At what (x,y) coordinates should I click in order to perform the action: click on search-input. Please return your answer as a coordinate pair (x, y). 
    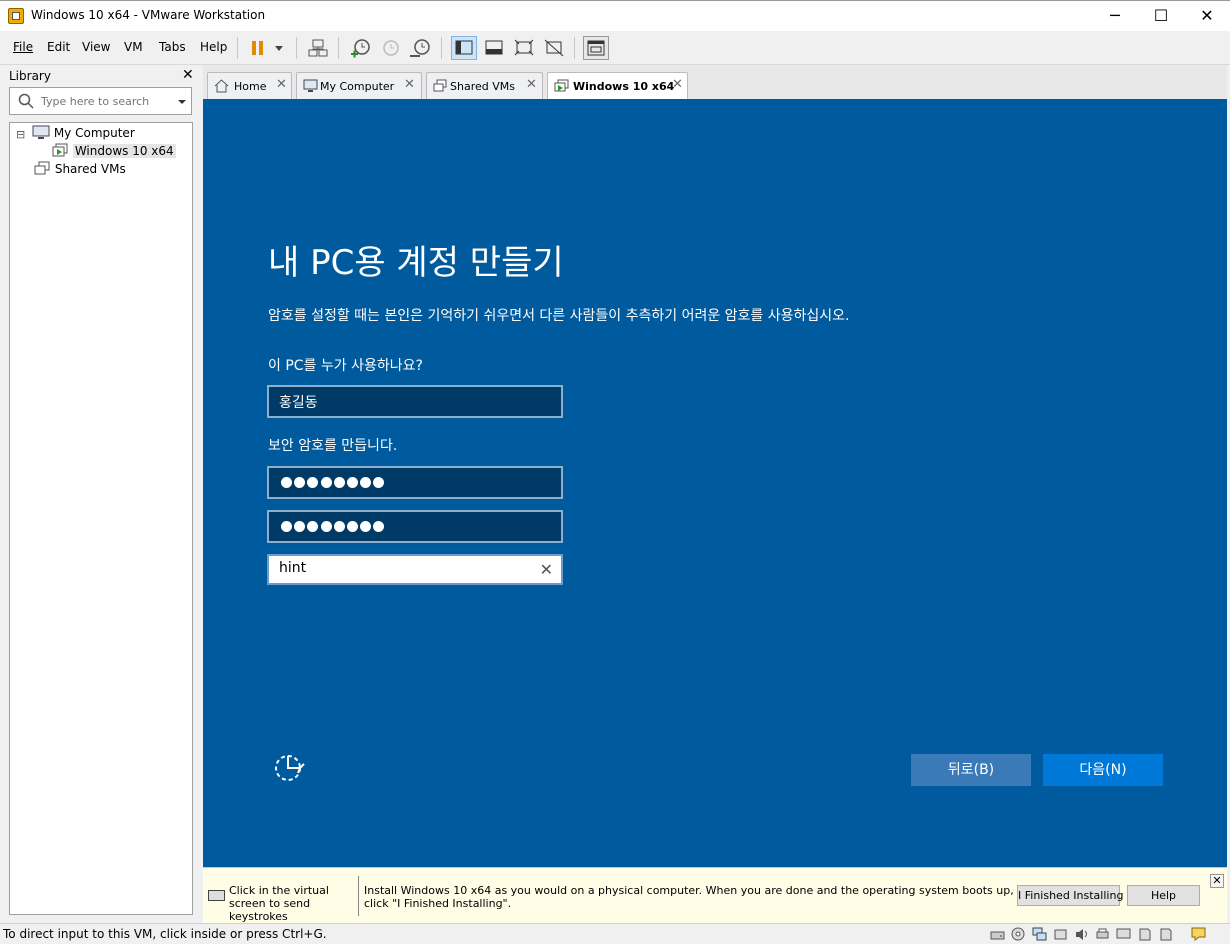
    Looking at the image, I should click on (103, 101).